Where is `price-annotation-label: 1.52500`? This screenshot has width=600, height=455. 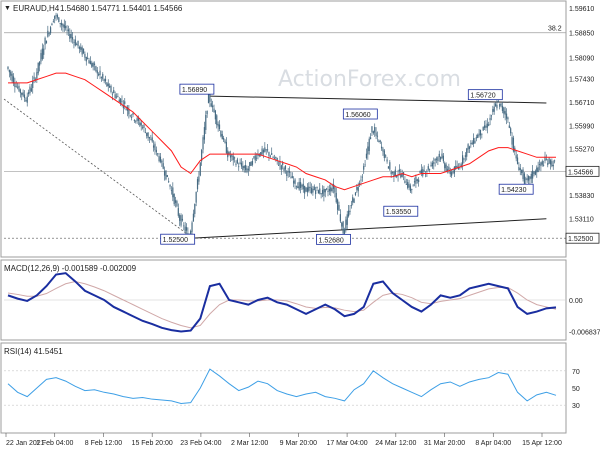
price-annotation-label: 1.52500 is located at coordinates (175, 240).